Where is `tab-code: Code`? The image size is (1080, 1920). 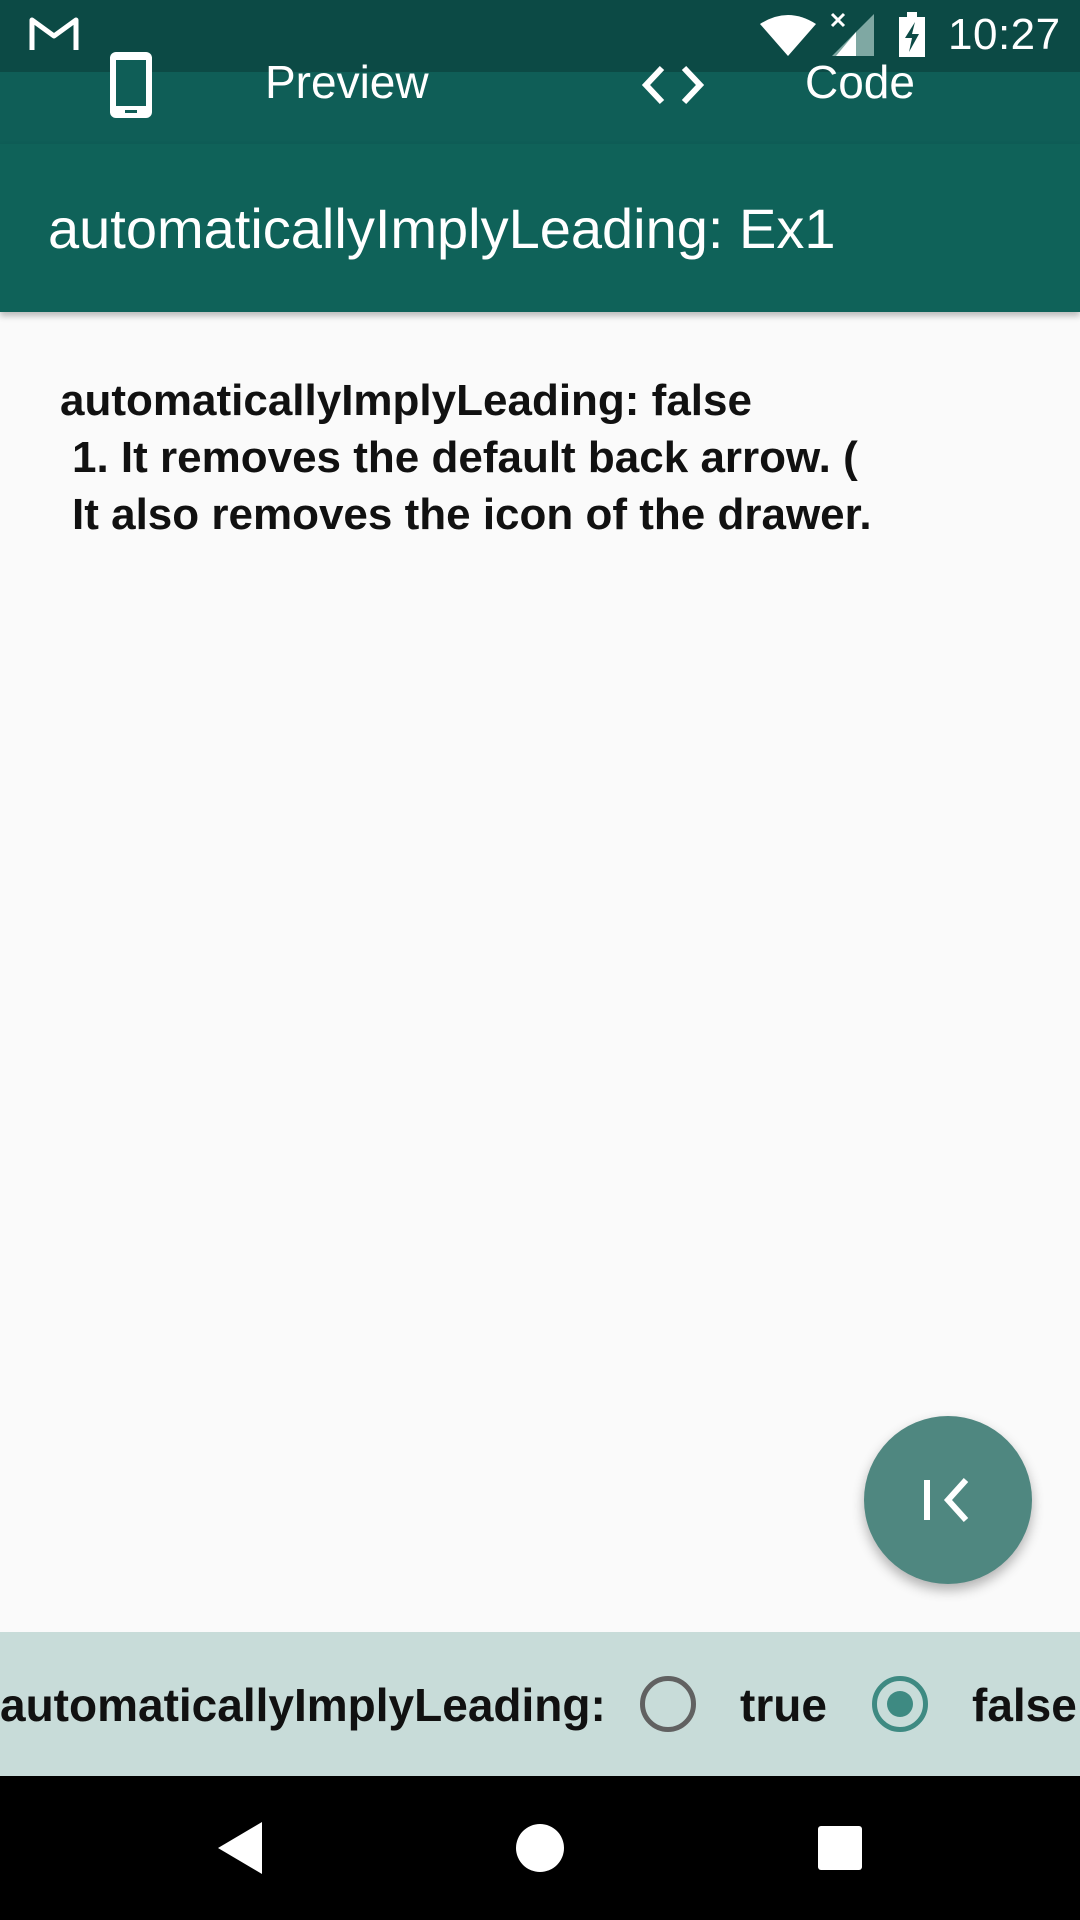 tab-code: Code is located at coordinates (810, 72).